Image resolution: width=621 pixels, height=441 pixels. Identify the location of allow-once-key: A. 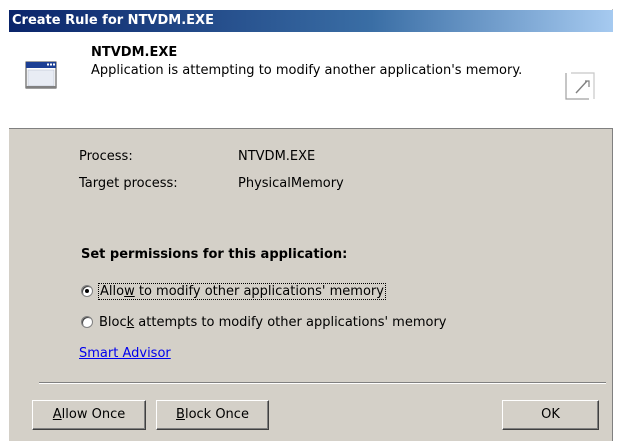
(57, 414).